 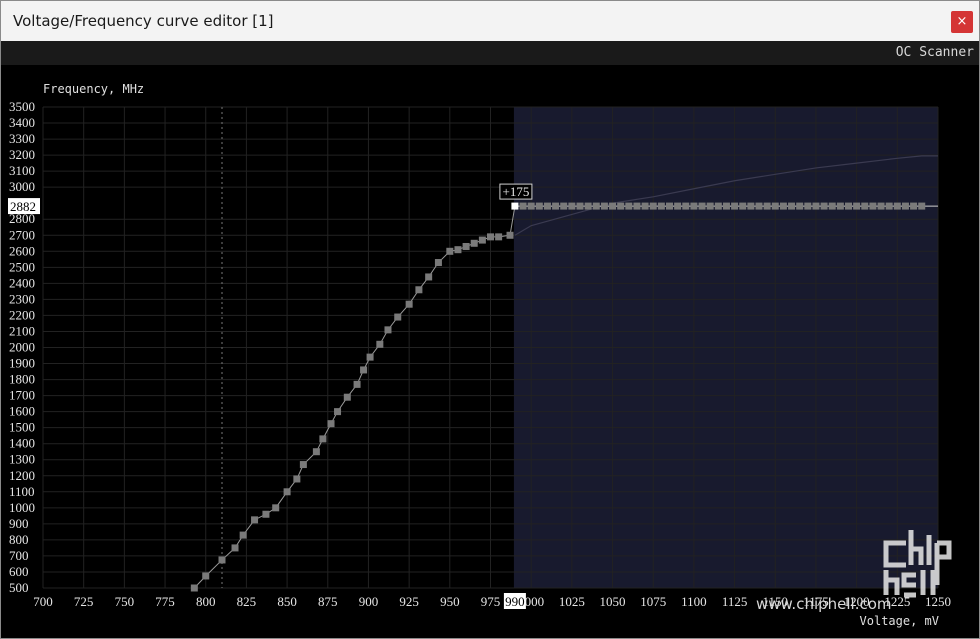 I want to click on x-tick-label: 1025, so click(x=572, y=601).